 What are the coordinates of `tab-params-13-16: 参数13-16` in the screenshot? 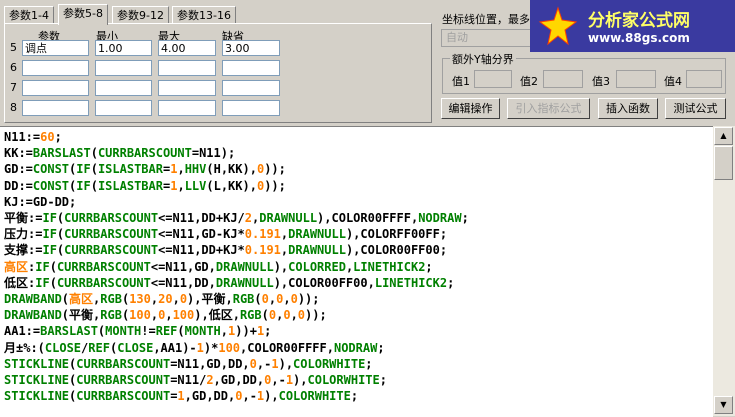 It's located at (204, 15).